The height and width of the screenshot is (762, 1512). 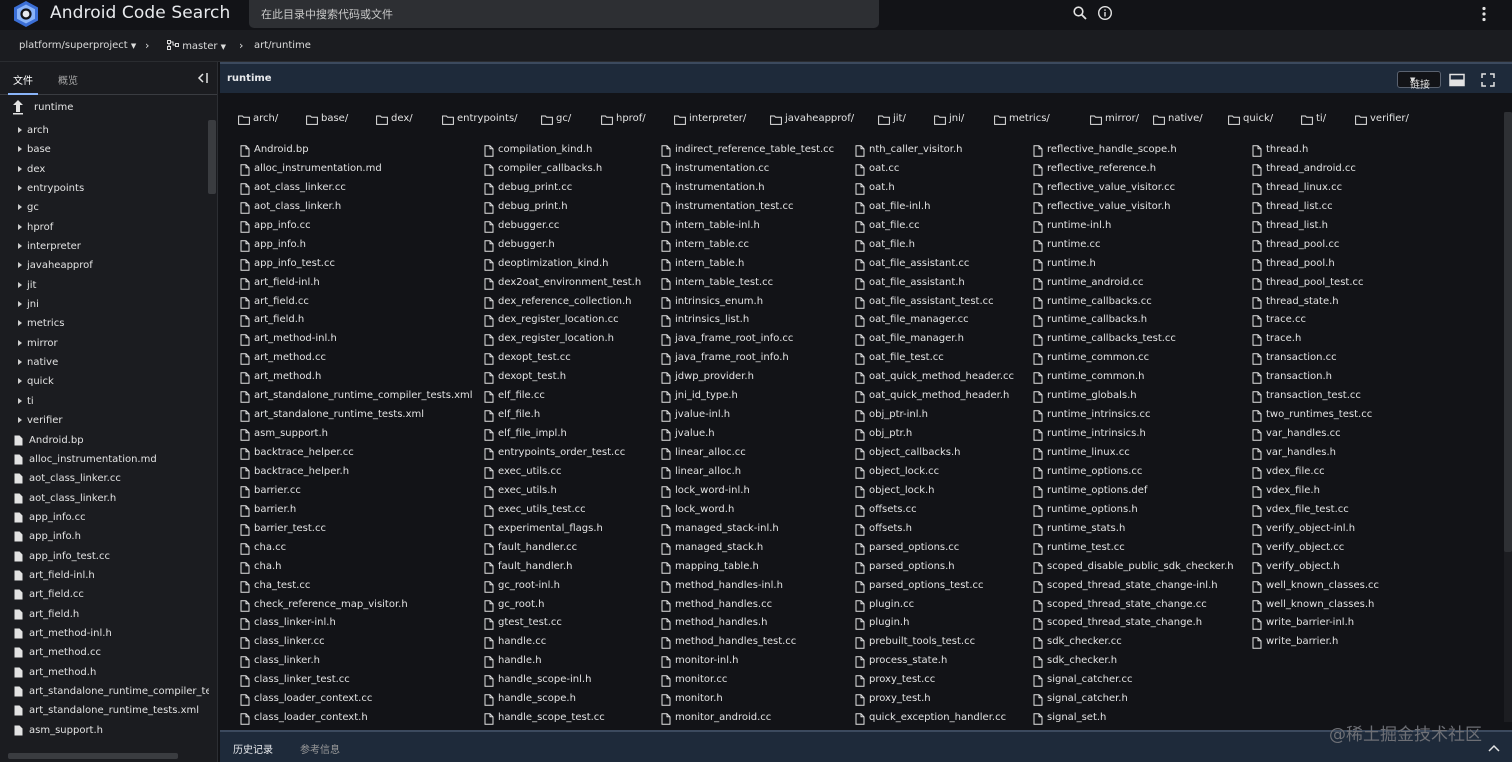 What do you see at coordinates (105, 615) in the screenshot?
I see `sidebar-file-item: art_field.h` at bounding box center [105, 615].